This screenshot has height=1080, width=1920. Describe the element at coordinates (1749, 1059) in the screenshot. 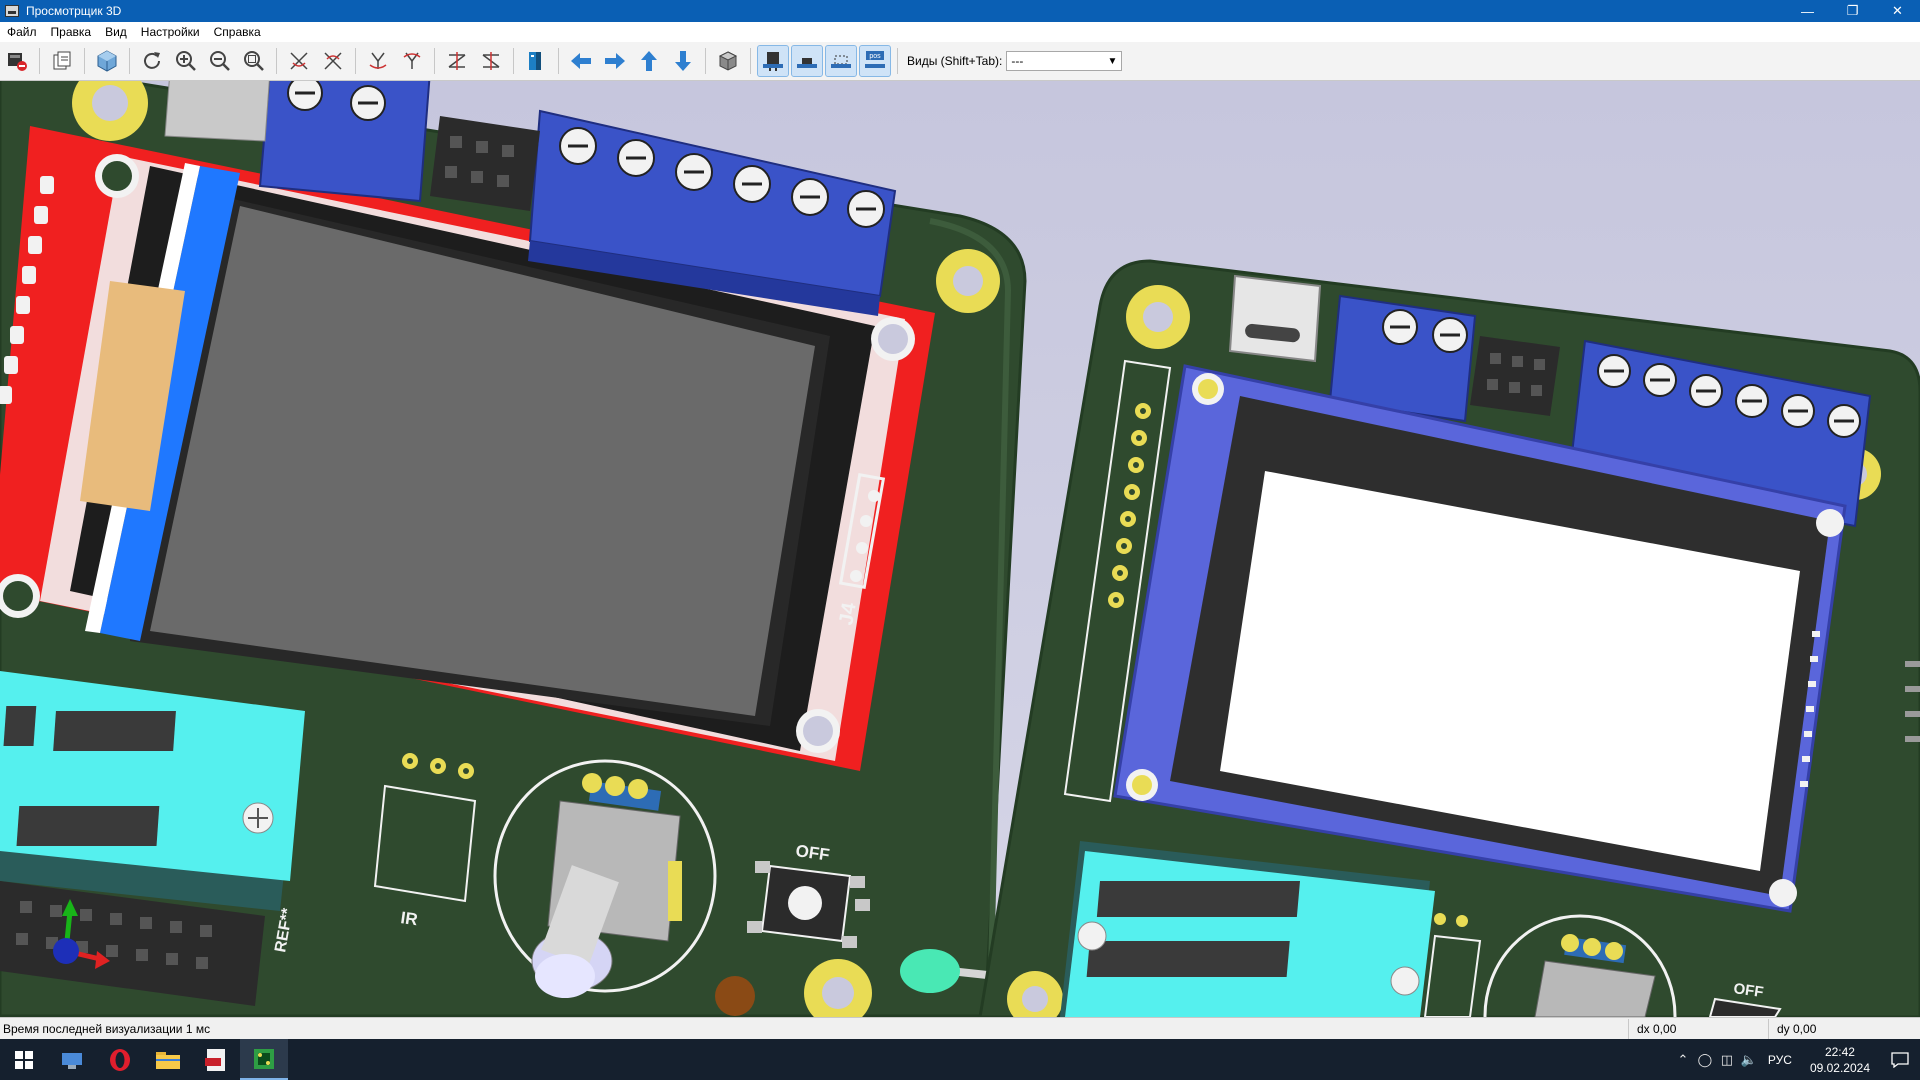

I see `volume-icon: 🔈` at that location.